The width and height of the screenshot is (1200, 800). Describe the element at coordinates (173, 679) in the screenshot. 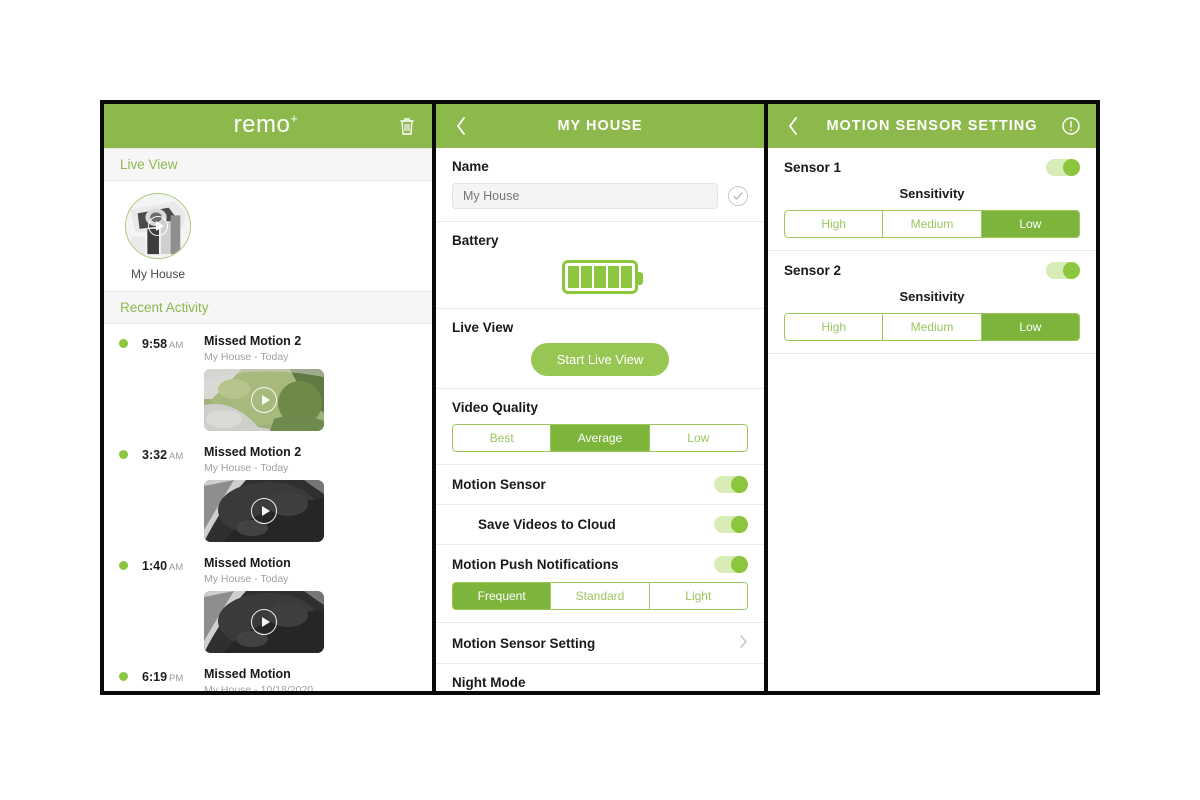

I see `activity-time-col: 6:19 PM` at that location.